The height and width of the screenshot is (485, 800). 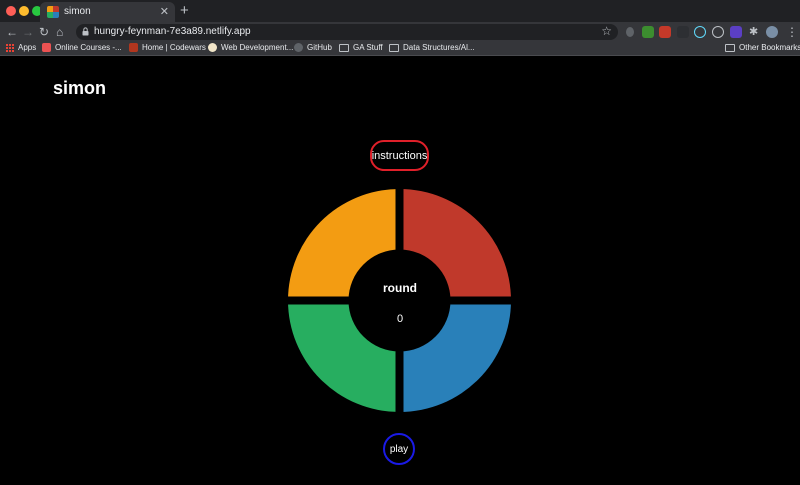 What do you see at coordinates (399, 155) in the screenshot?
I see `instructions-button: instructions` at bounding box center [399, 155].